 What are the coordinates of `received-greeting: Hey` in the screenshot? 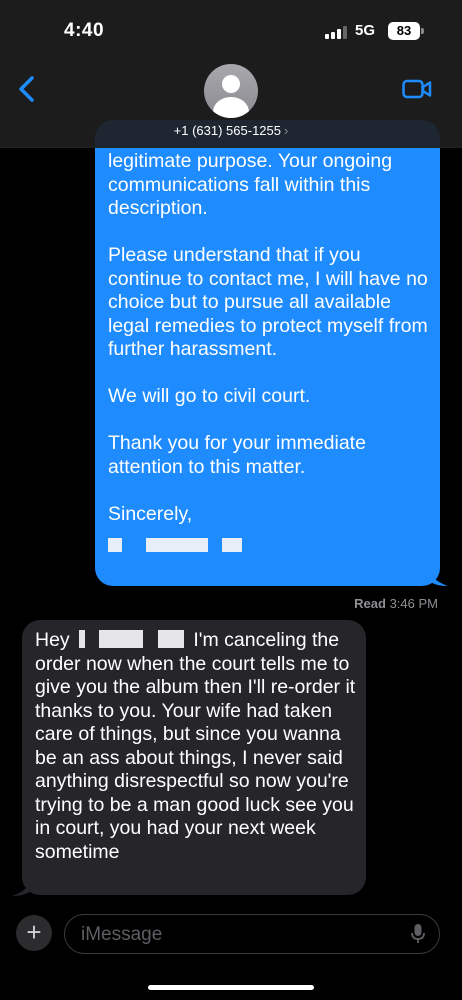 It's located at (52, 640).